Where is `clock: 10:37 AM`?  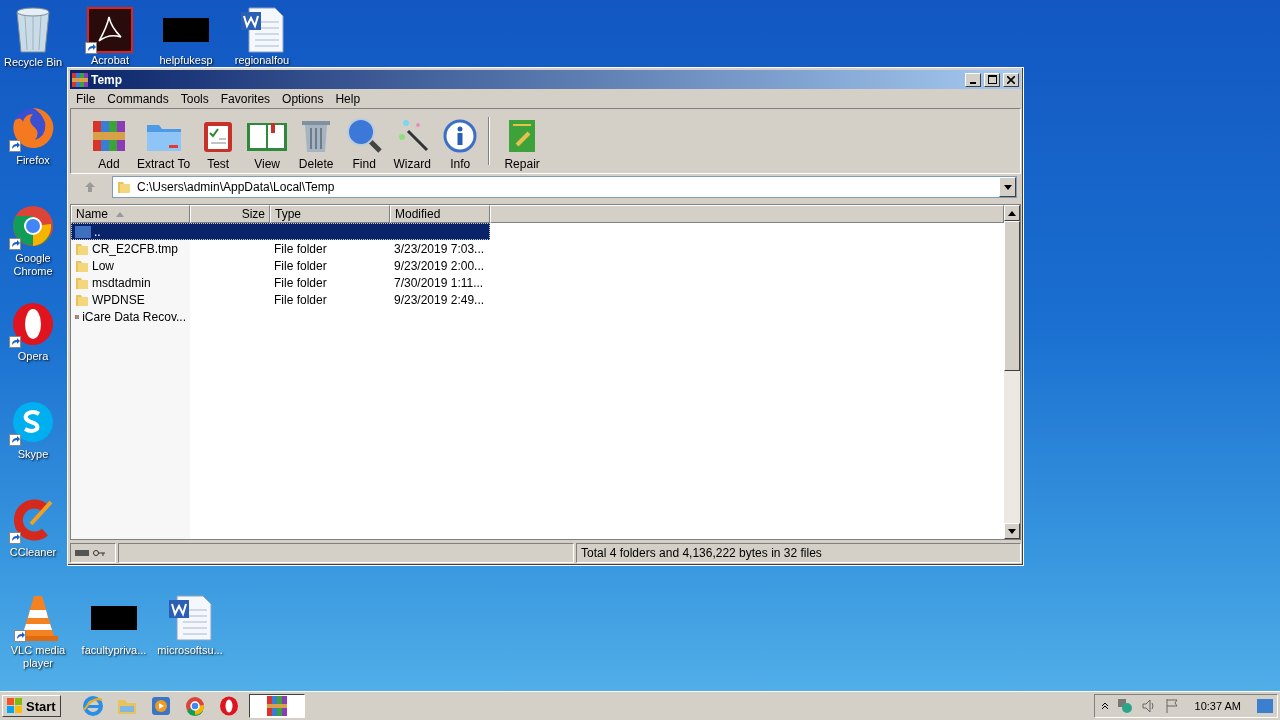
clock: 10:37 AM is located at coordinates (1217, 706).